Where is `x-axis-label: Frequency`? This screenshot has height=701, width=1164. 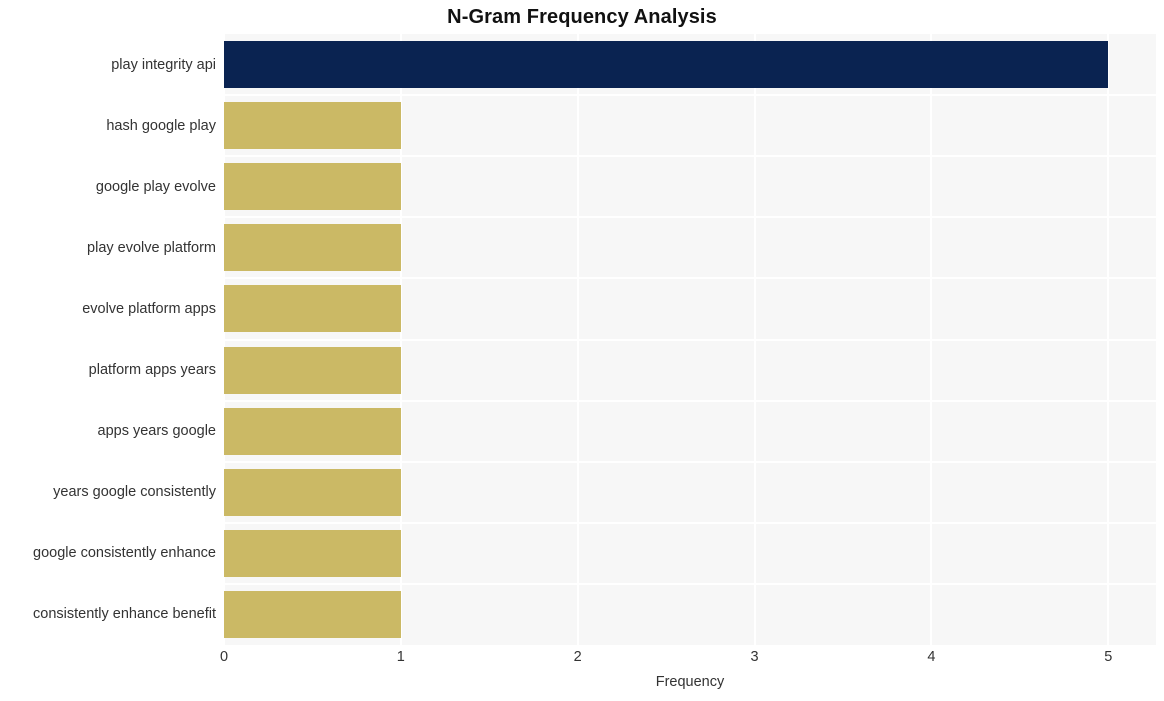
x-axis-label: Frequency is located at coordinates (690, 682).